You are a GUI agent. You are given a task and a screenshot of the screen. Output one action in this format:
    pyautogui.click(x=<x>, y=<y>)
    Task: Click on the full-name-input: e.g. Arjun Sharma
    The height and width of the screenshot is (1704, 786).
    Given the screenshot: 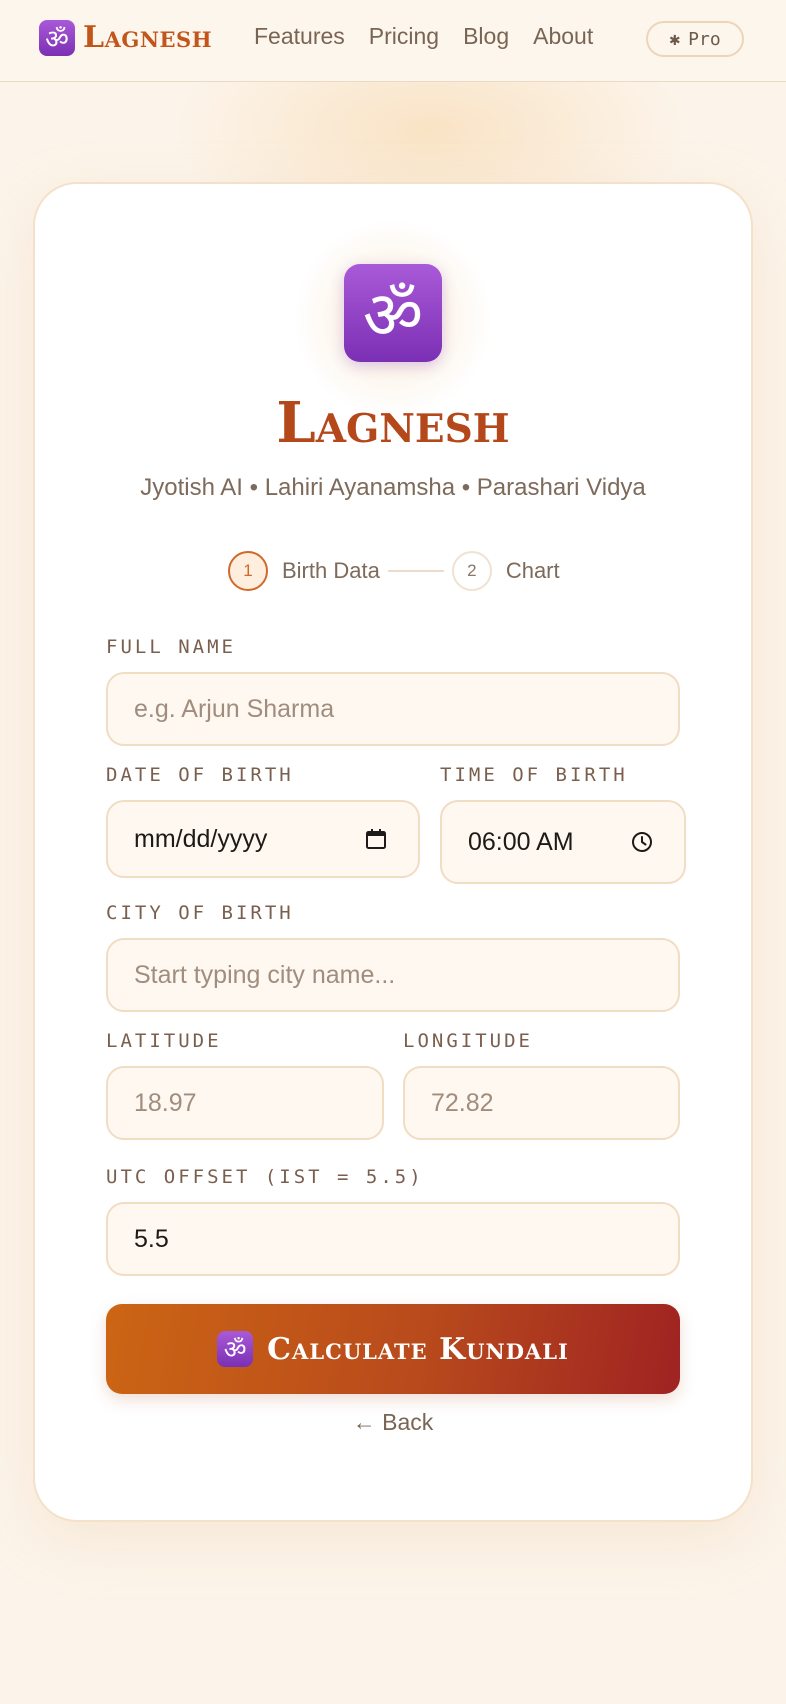 What is the action you would take?
    pyautogui.click(x=393, y=709)
    